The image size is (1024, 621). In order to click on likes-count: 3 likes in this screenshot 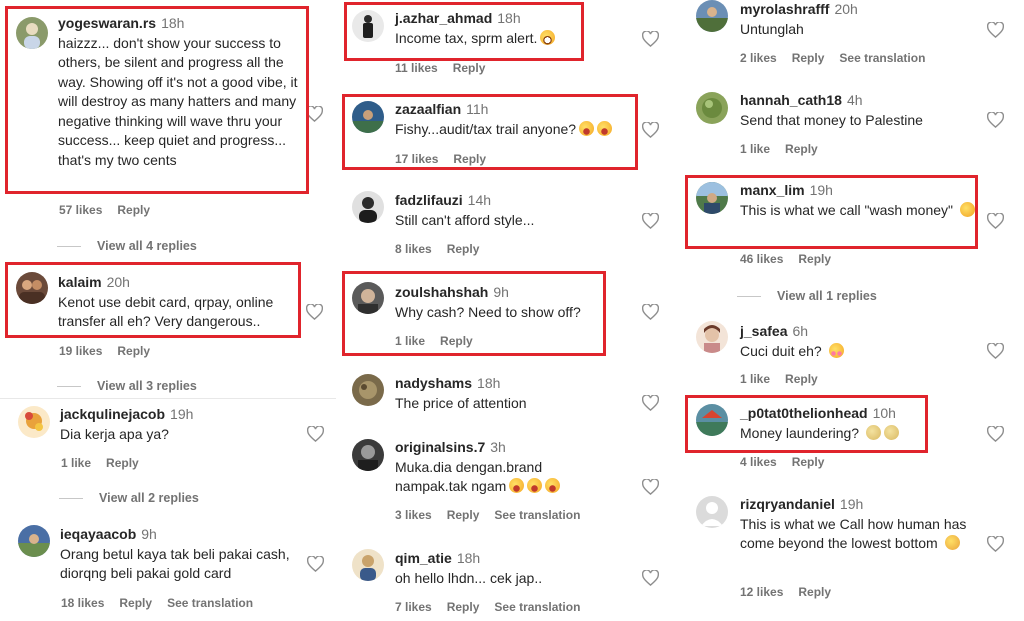, I will do `click(413, 515)`.